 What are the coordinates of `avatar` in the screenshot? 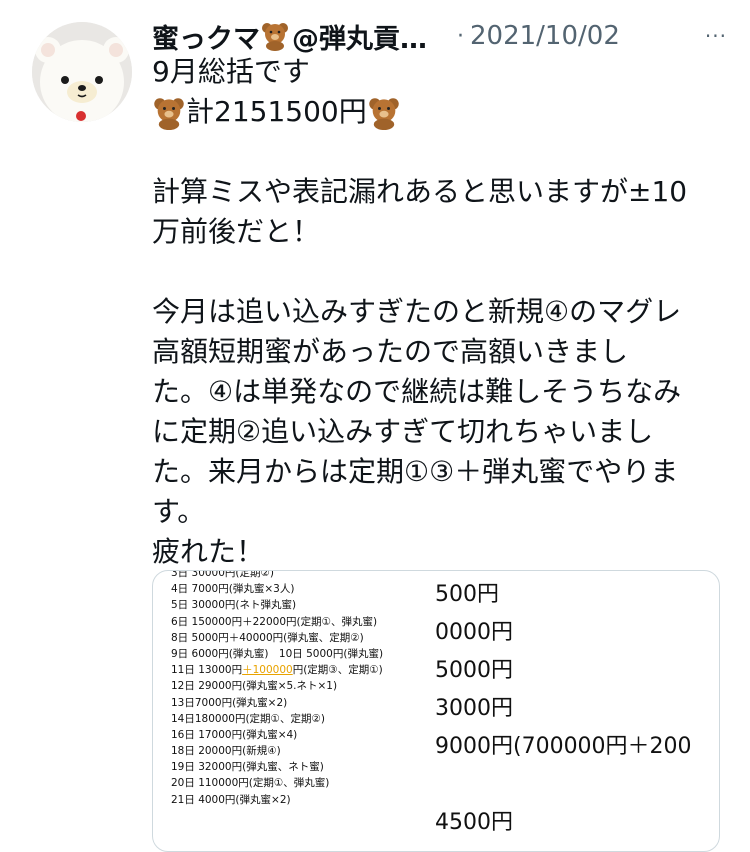 It's located at (82, 72).